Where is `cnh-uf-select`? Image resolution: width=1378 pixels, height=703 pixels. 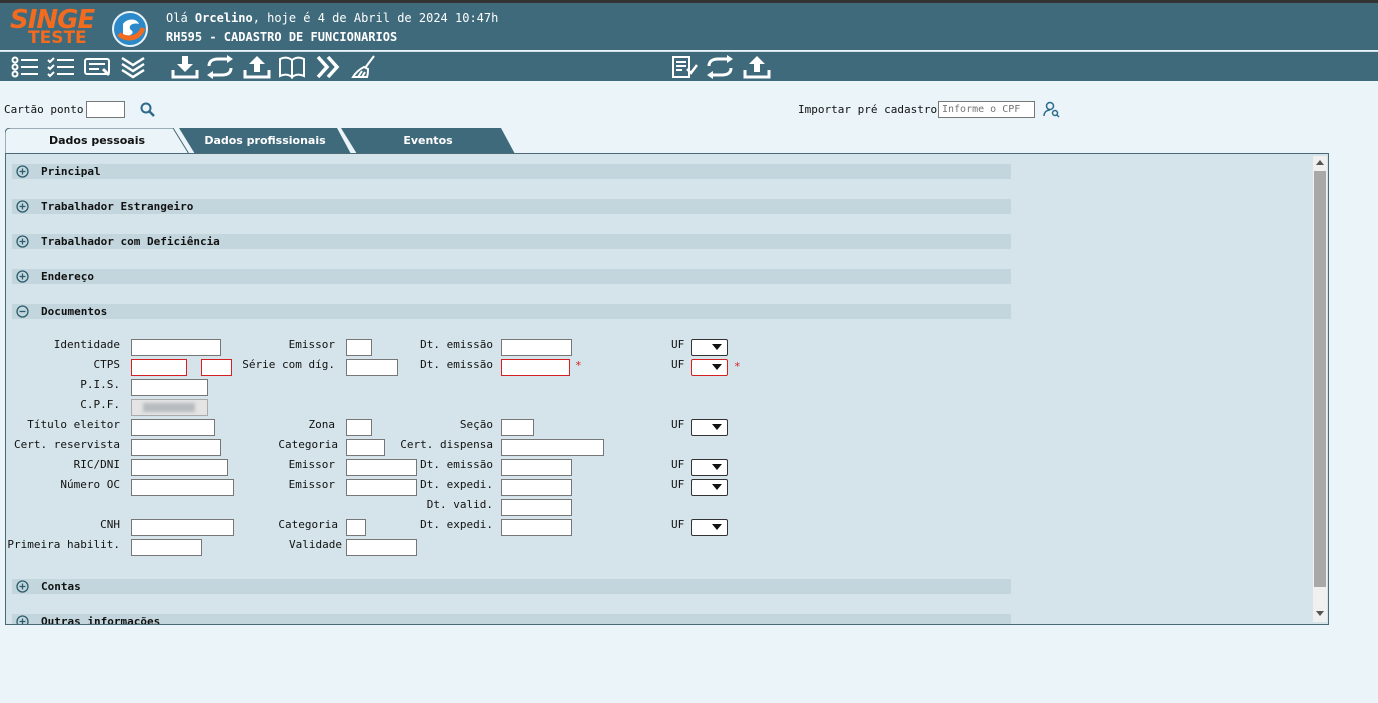
cnh-uf-select is located at coordinates (709, 527).